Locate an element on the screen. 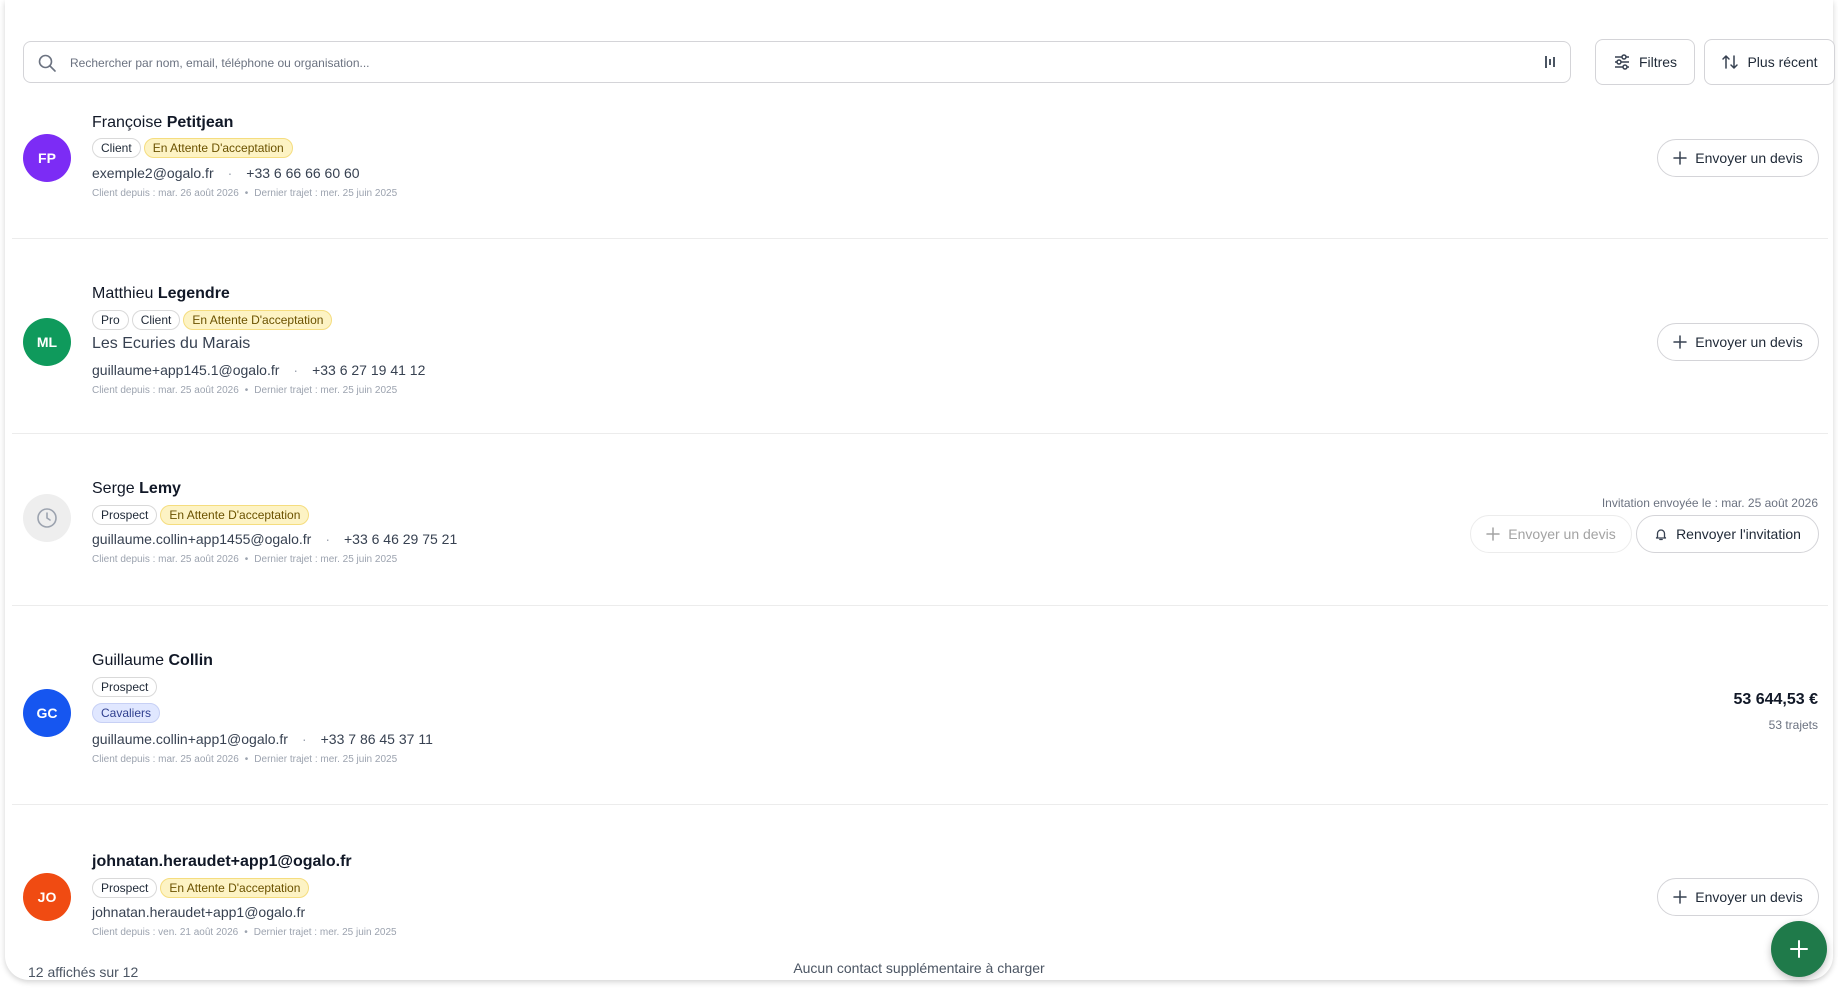 The image size is (1838, 997). search-bar is located at coordinates (797, 62).